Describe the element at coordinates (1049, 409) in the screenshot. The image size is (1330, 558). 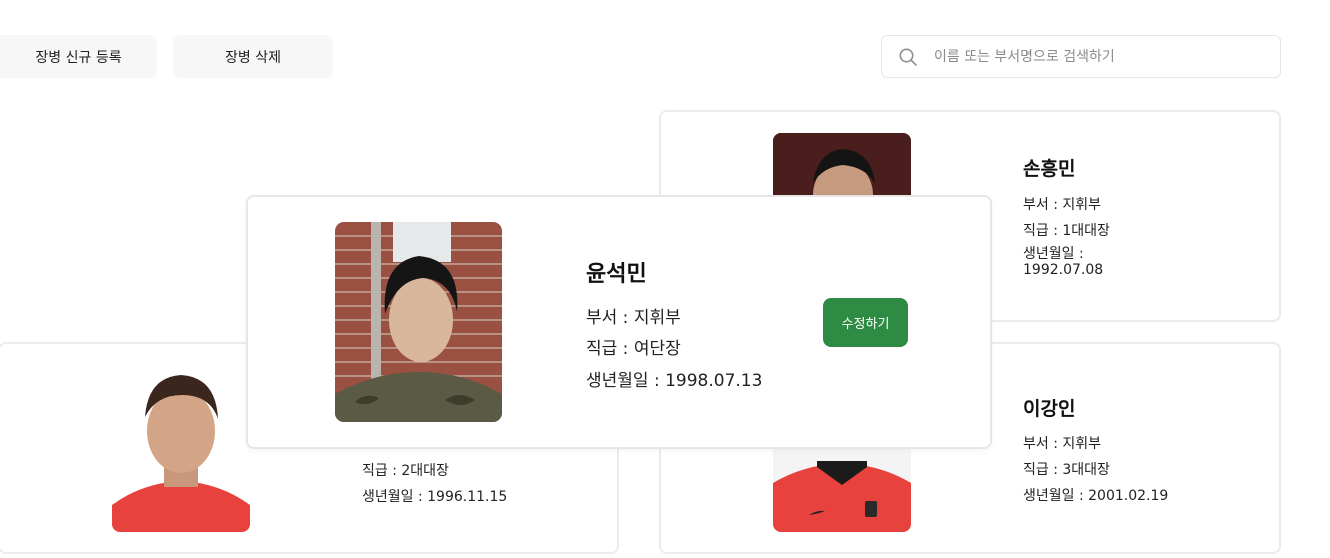
I see `soldier-name: 이강인` at that location.